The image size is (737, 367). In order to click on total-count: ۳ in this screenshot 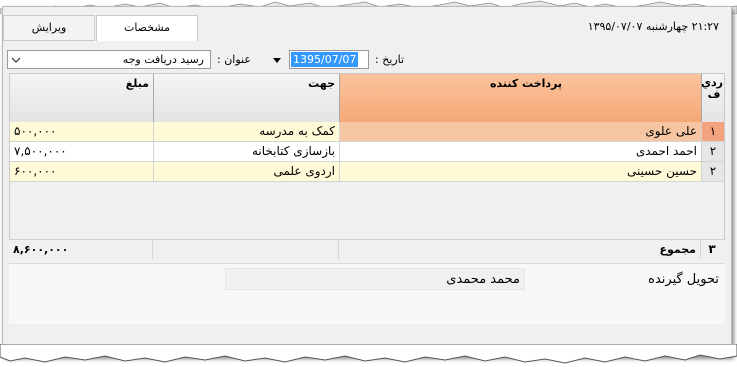, I will do `click(712, 249)`.